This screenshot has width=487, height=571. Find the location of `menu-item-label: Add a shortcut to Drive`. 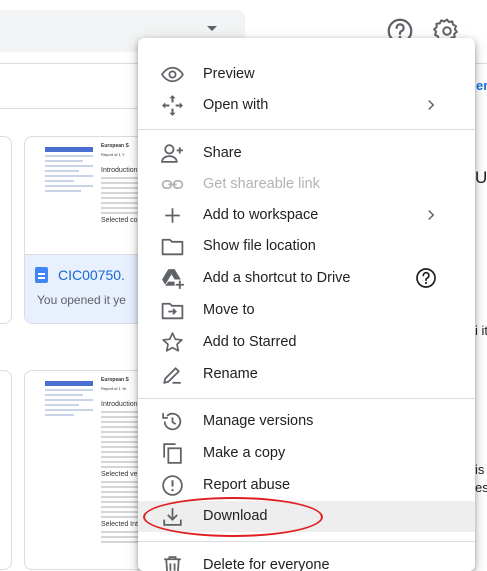

menu-item-label: Add a shortcut to Drive is located at coordinates (277, 278).